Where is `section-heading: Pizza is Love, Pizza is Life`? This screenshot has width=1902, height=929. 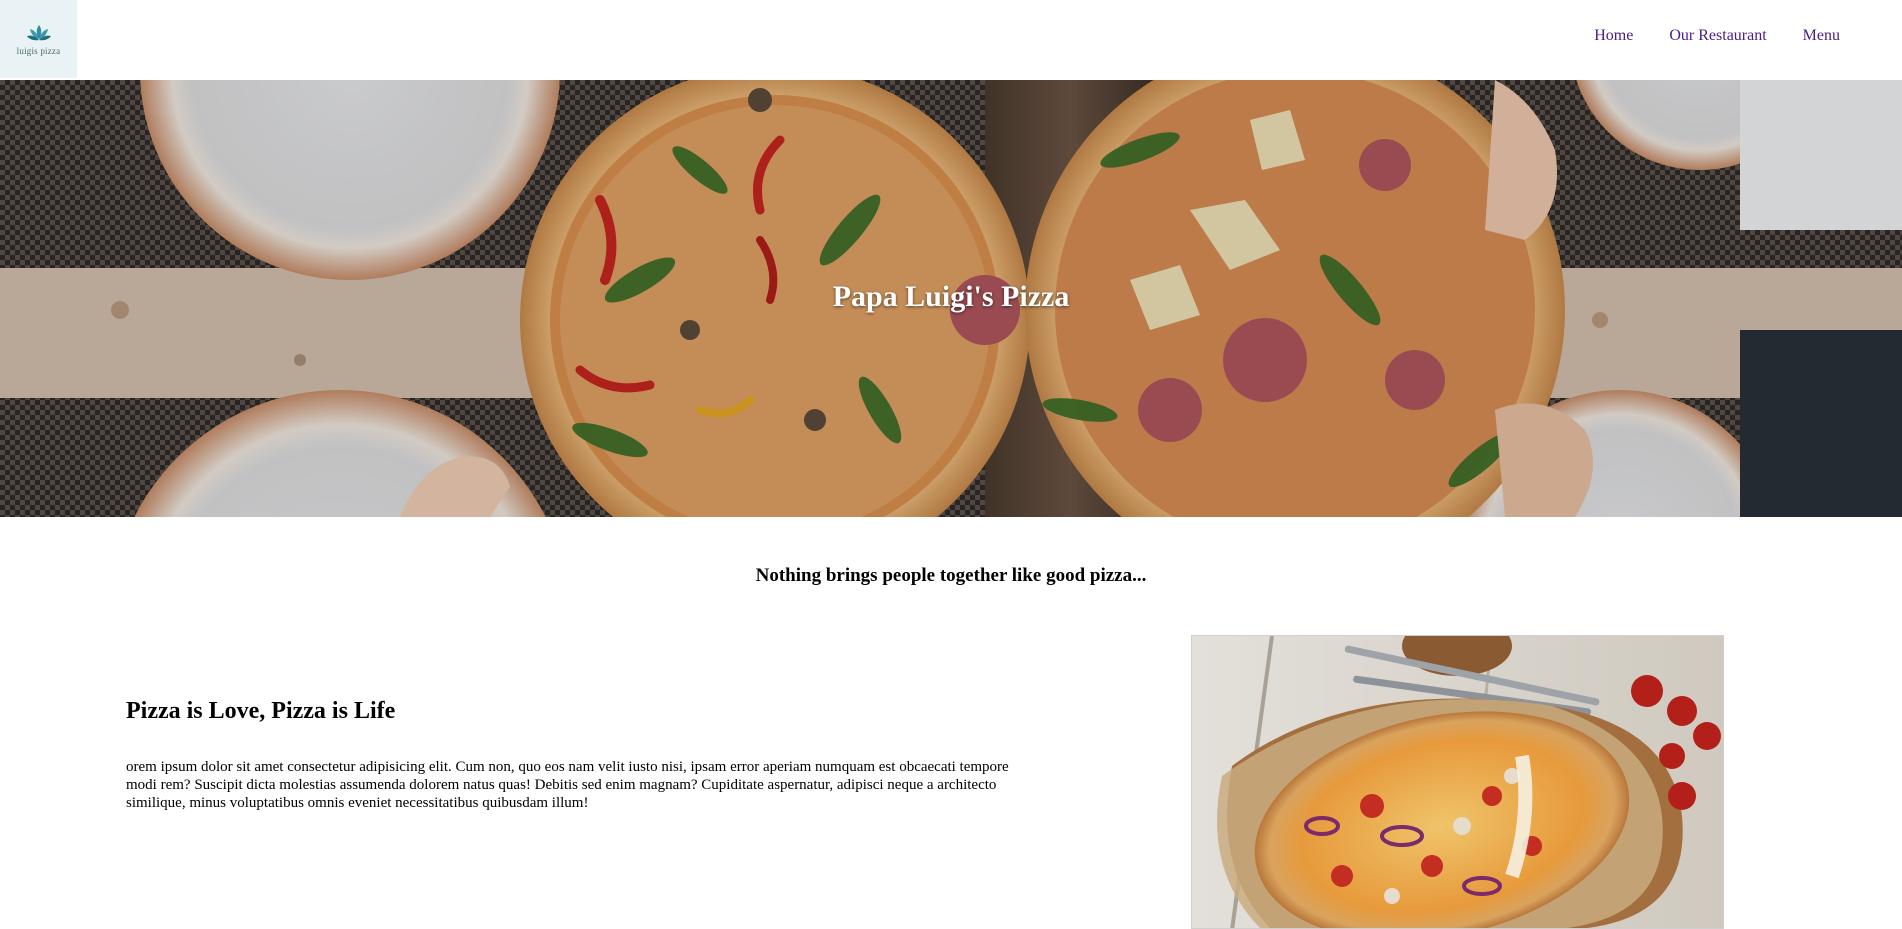
section-heading: Pizza is Love, Pizza is Life is located at coordinates (261, 711).